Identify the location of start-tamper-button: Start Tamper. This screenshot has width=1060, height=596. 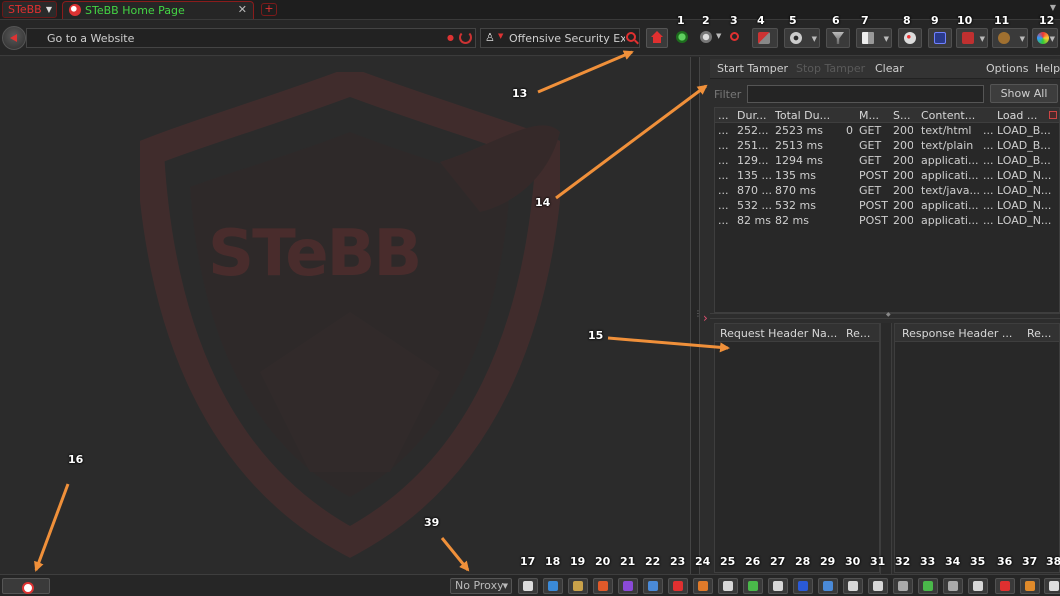
(752, 68).